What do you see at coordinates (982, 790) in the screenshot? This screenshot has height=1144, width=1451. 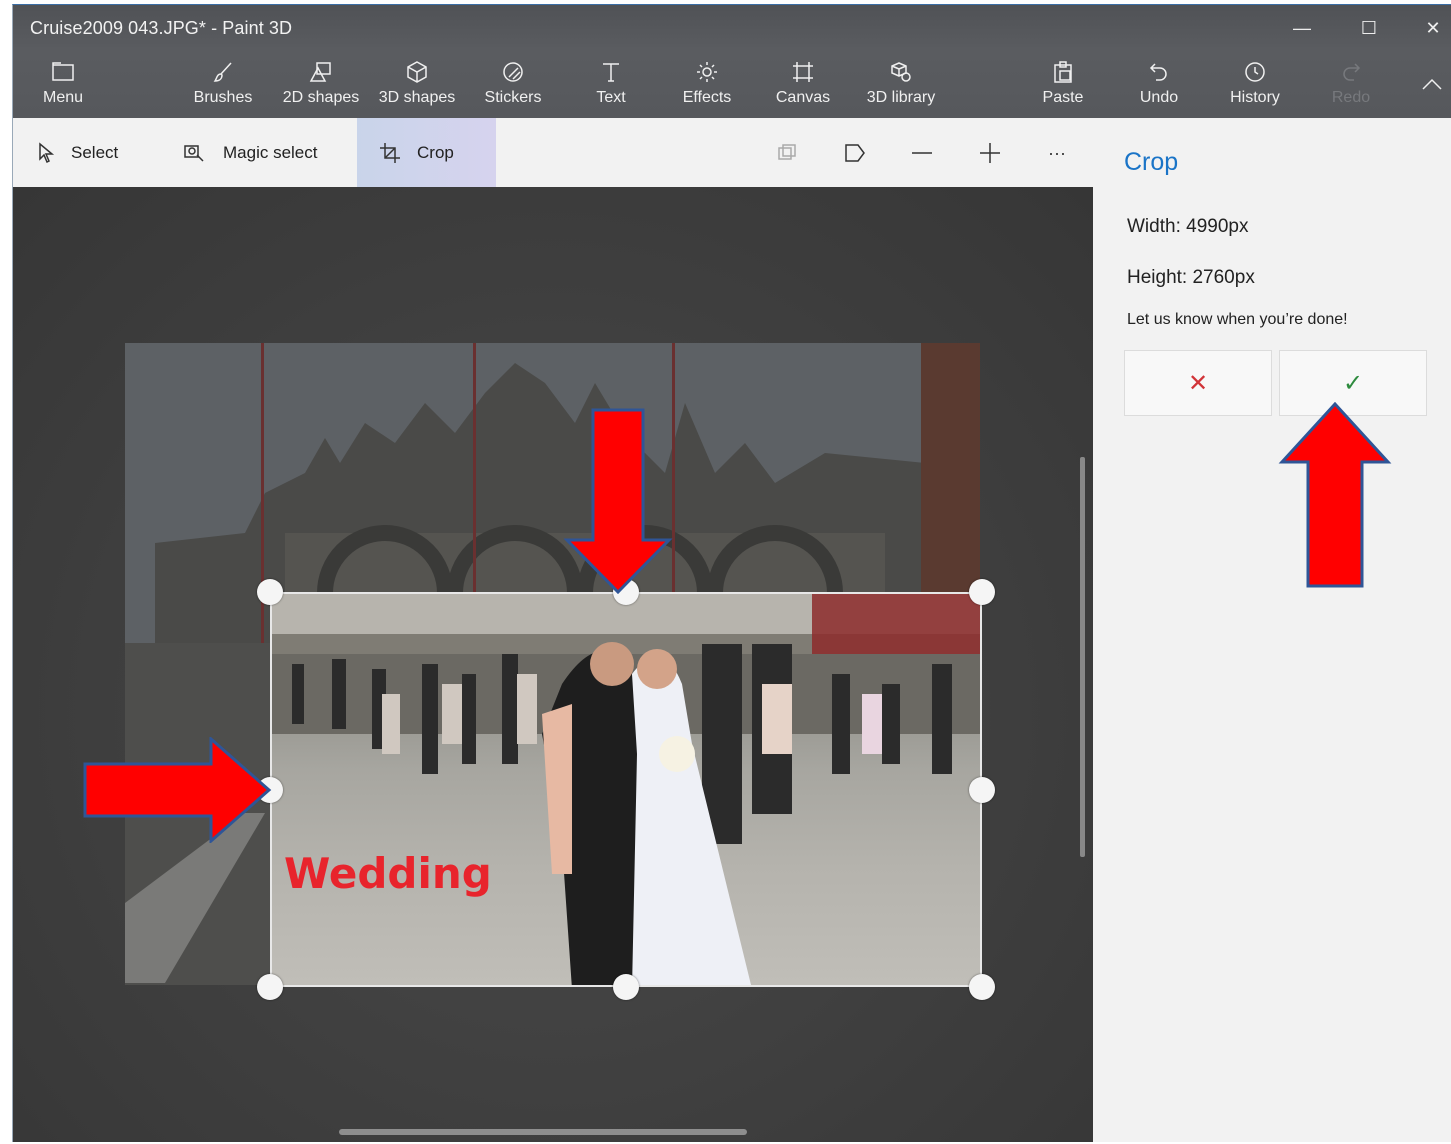 I see `crop-handle-middle-right` at bounding box center [982, 790].